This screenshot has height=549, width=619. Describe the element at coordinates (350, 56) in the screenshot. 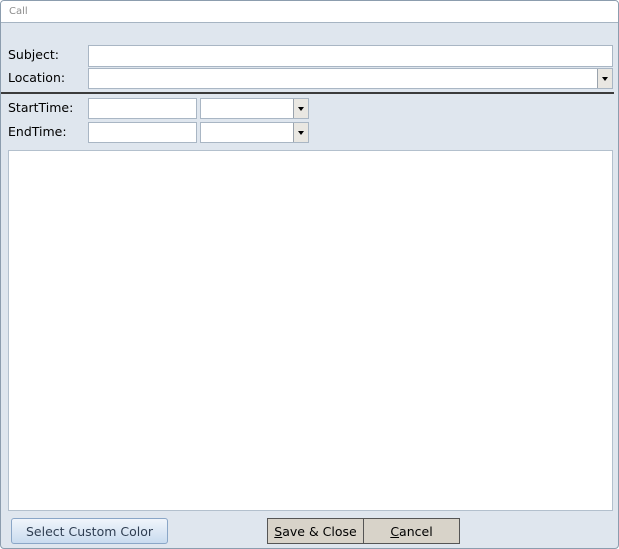

I see `subject-input` at that location.